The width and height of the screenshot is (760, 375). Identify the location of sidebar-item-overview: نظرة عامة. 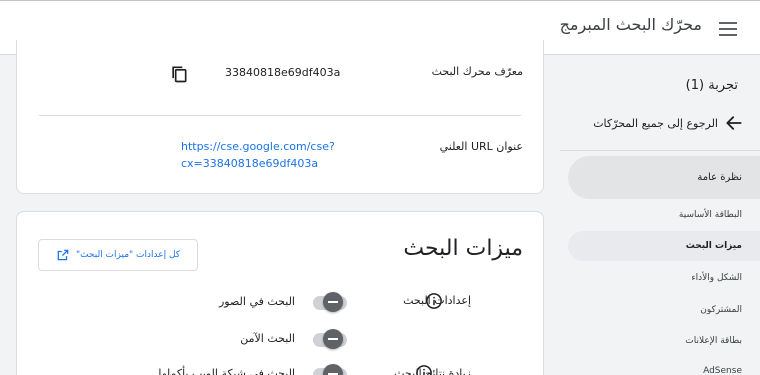
(664, 177).